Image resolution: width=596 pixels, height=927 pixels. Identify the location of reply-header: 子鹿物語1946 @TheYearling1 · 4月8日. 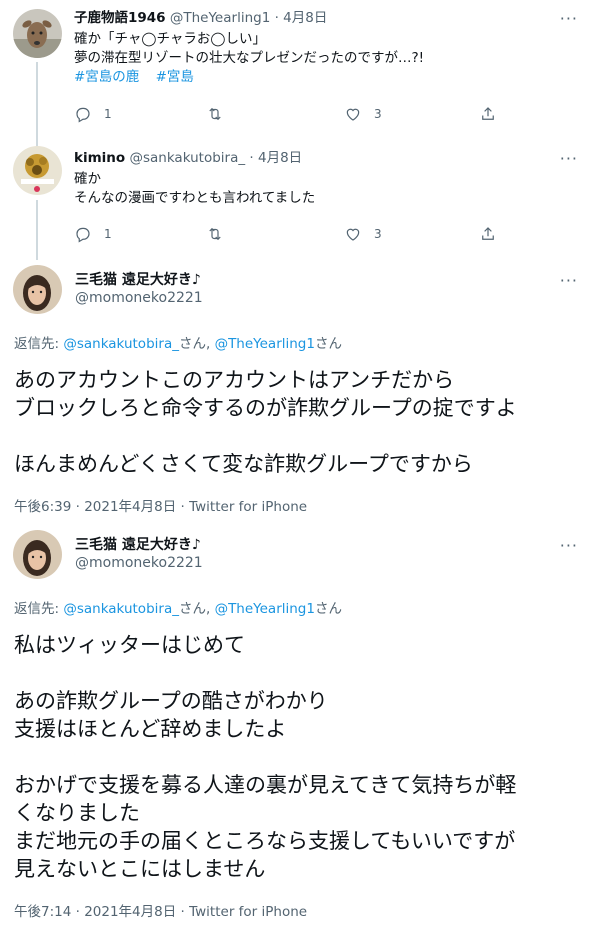
(328, 18).